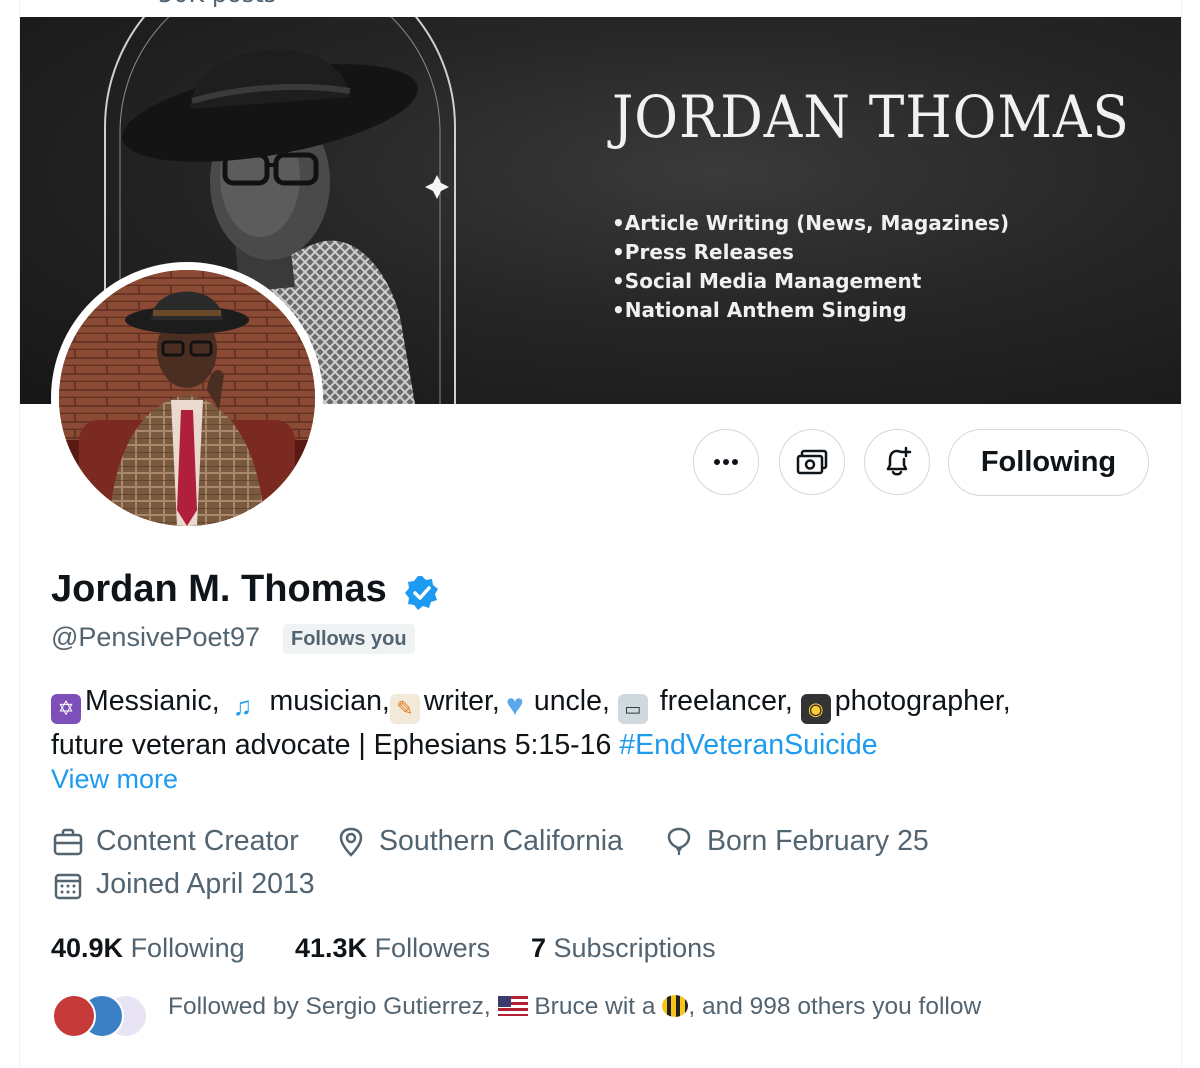 The width and height of the screenshot is (1200, 1068). I want to click on verified-badge-icon, so click(422, 593).